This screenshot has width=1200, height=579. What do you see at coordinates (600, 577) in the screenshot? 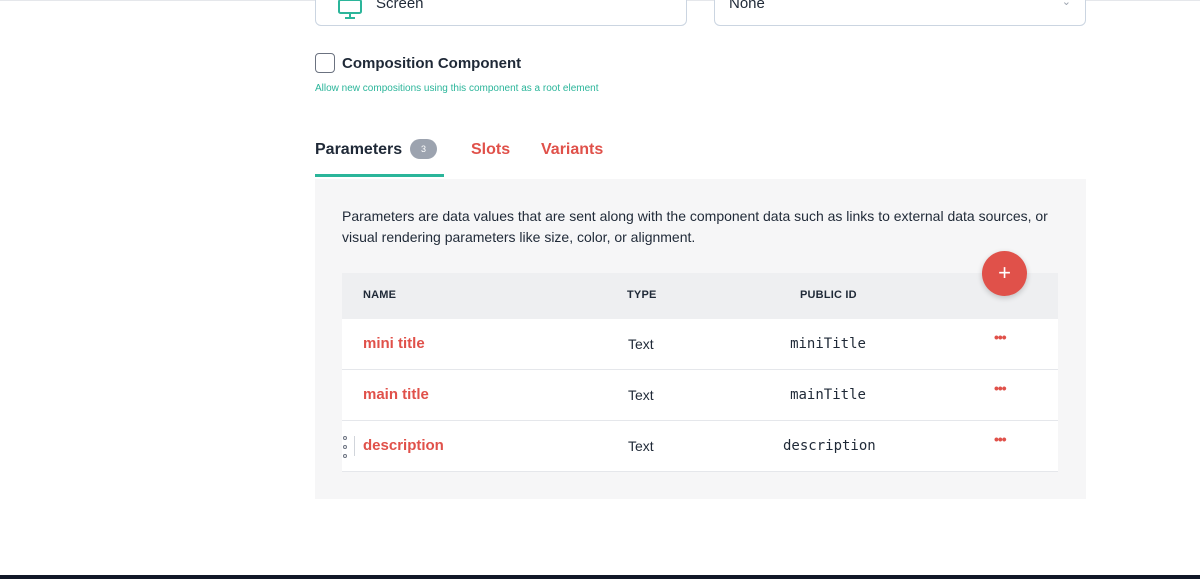
I see `bottom-edge` at bounding box center [600, 577].